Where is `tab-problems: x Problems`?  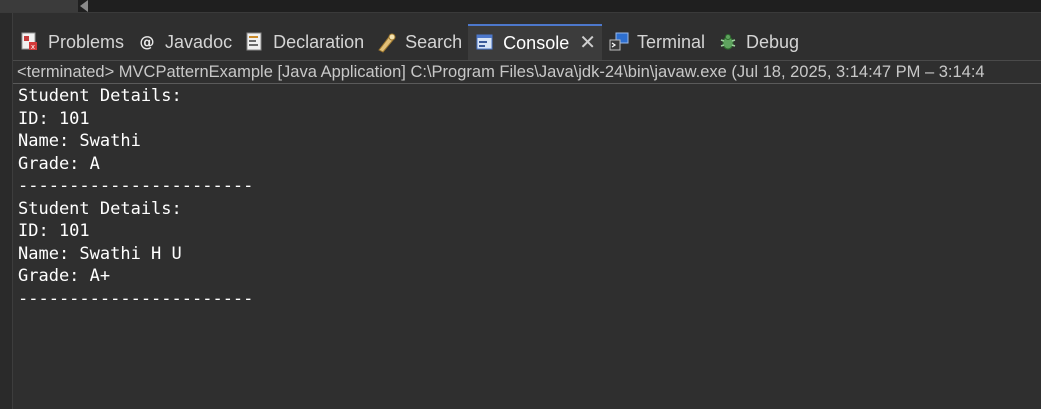
tab-problems: x Problems is located at coordinates (71, 42).